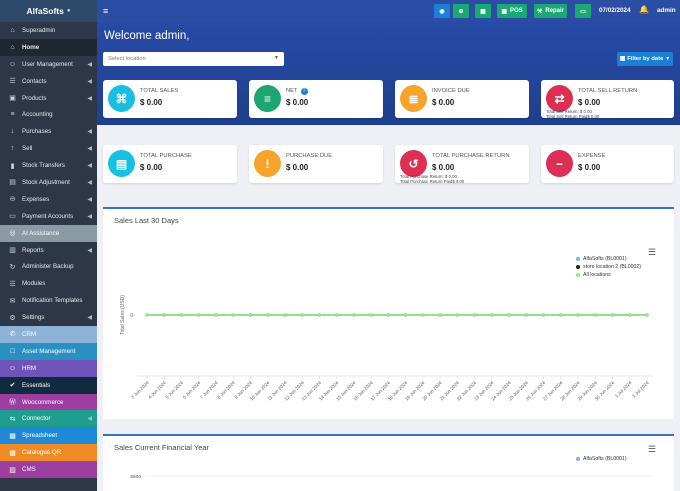 Image resolution: width=680 pixels, height=491 pixels. I want to click on sidebar-item-accounting: ≡ Accounting, so click(48, 114).